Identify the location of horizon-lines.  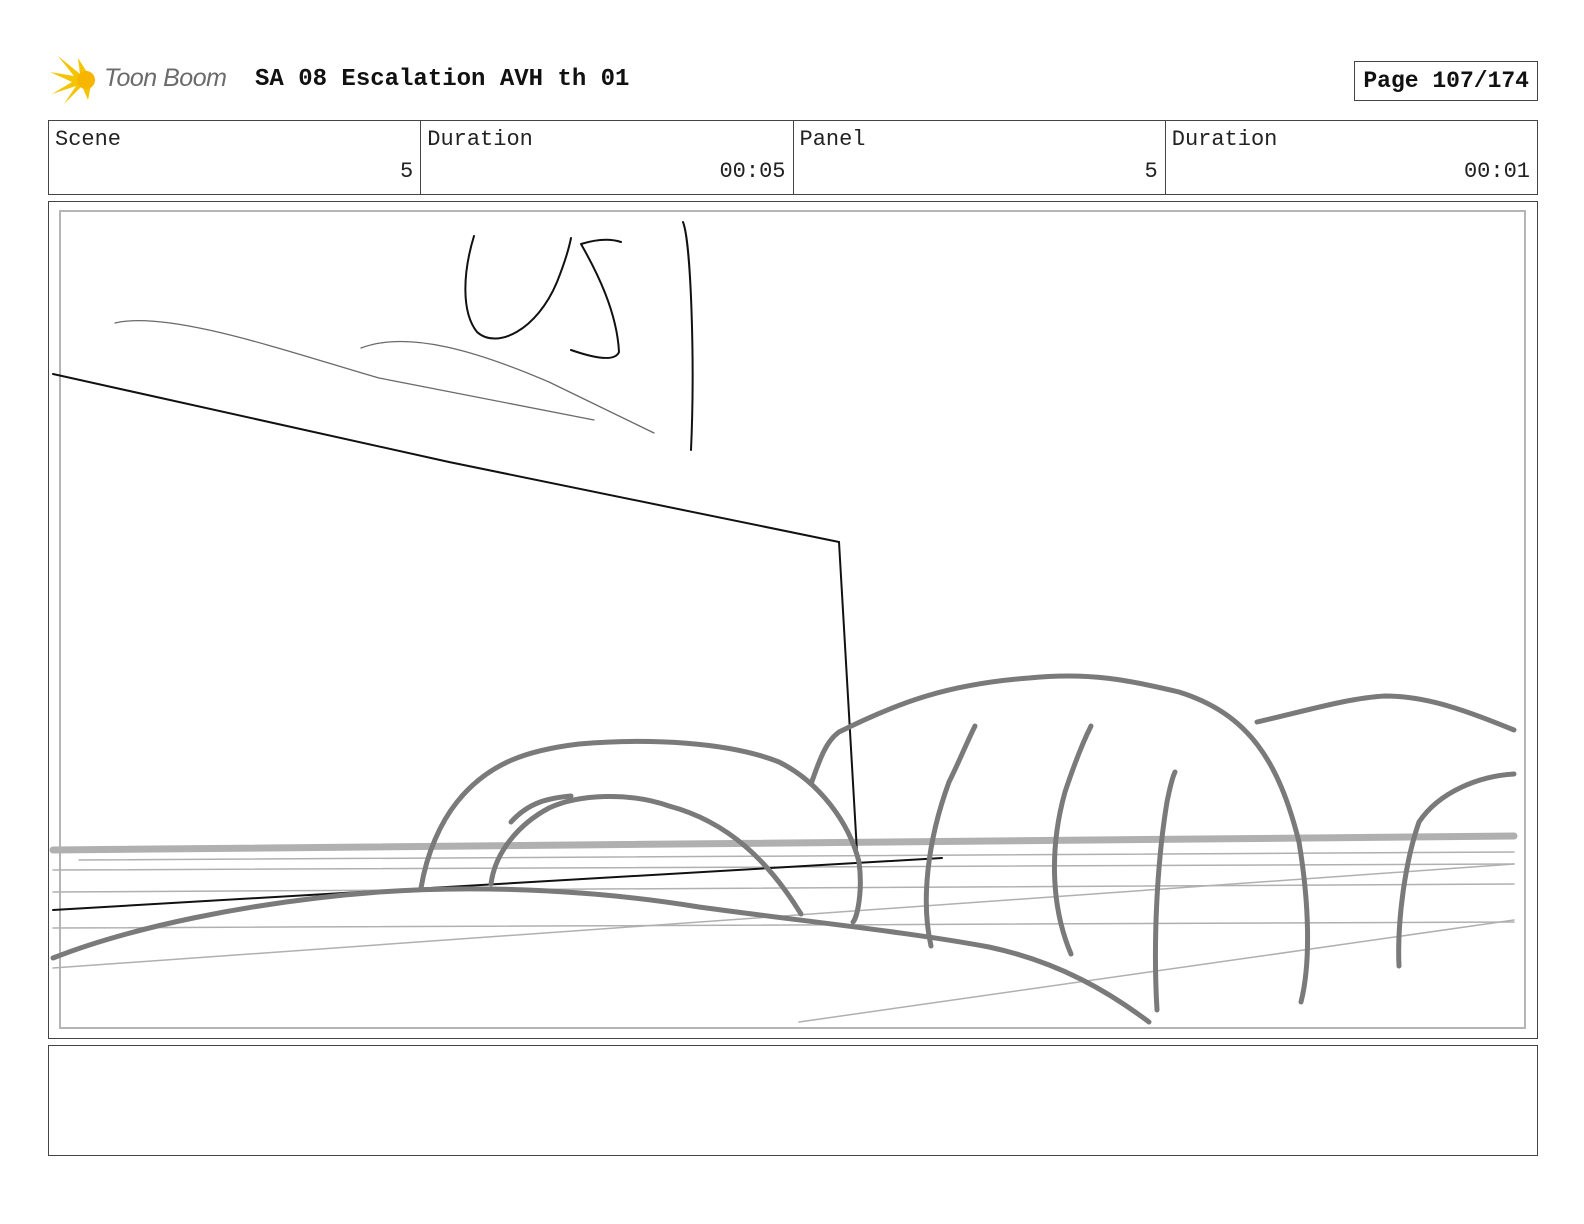
(783, 927).